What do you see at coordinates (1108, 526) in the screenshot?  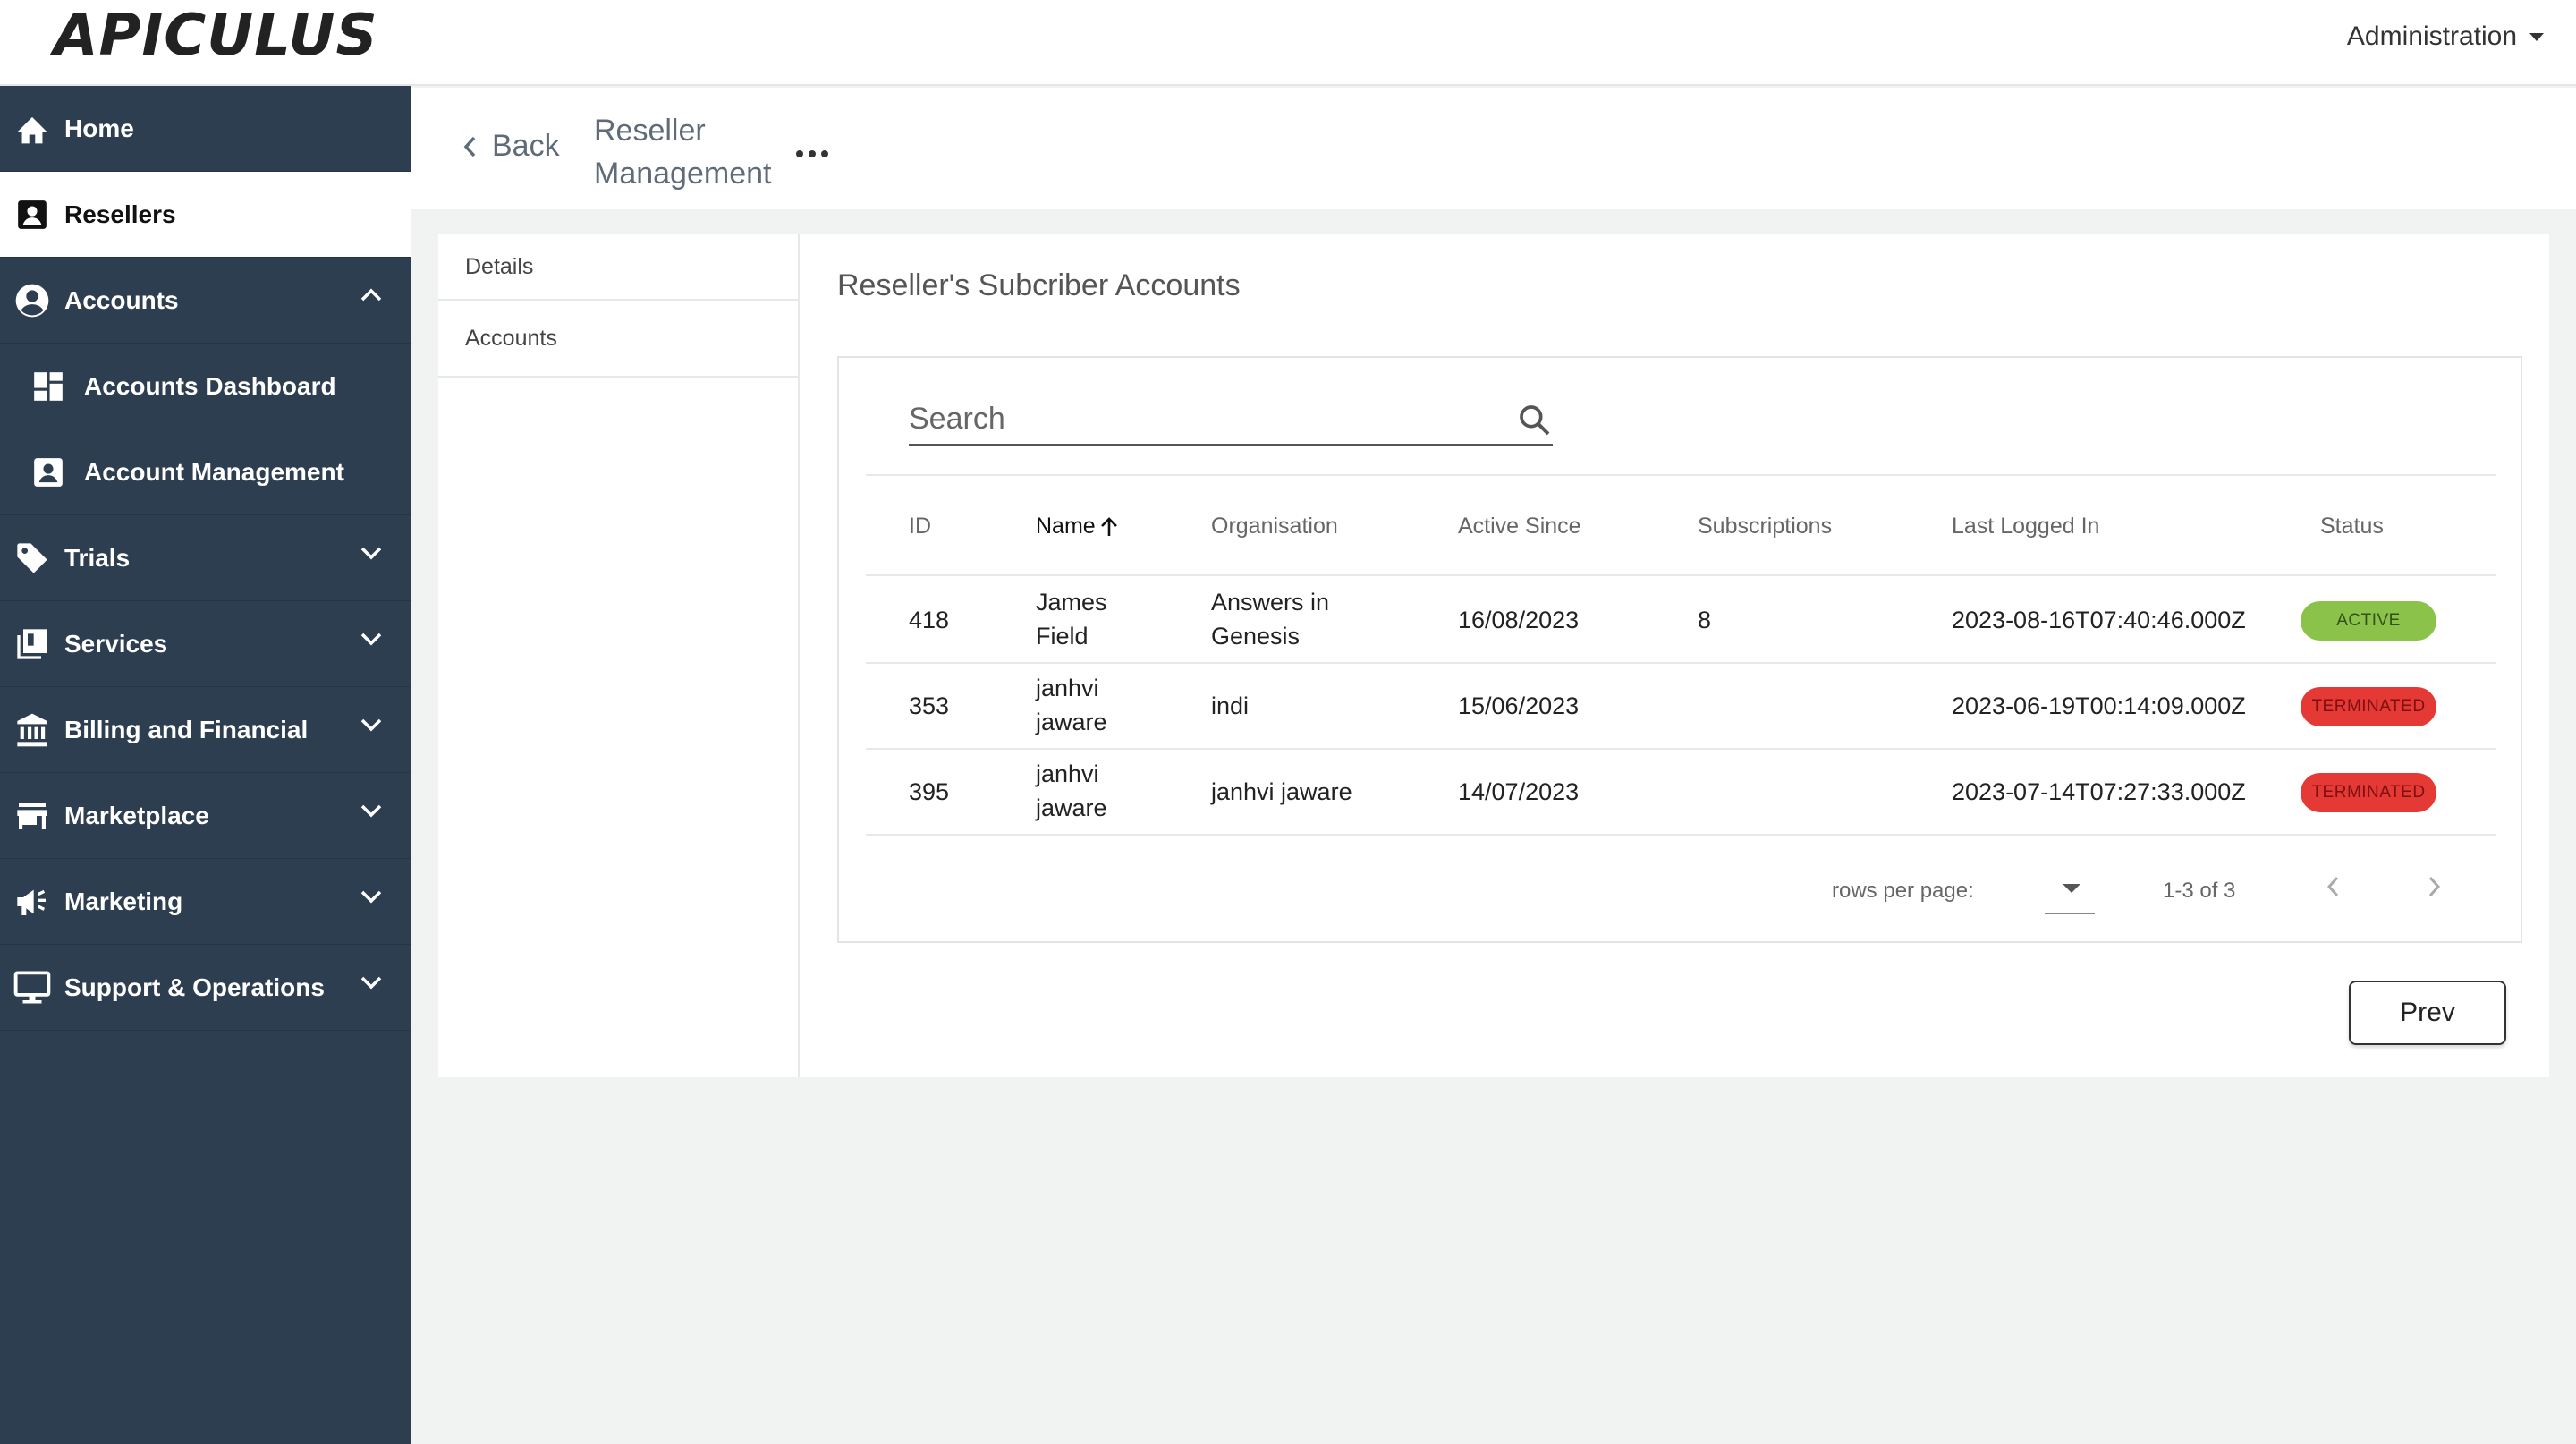 I see `arrow-up-icon` at bounding box center [1108, 526].